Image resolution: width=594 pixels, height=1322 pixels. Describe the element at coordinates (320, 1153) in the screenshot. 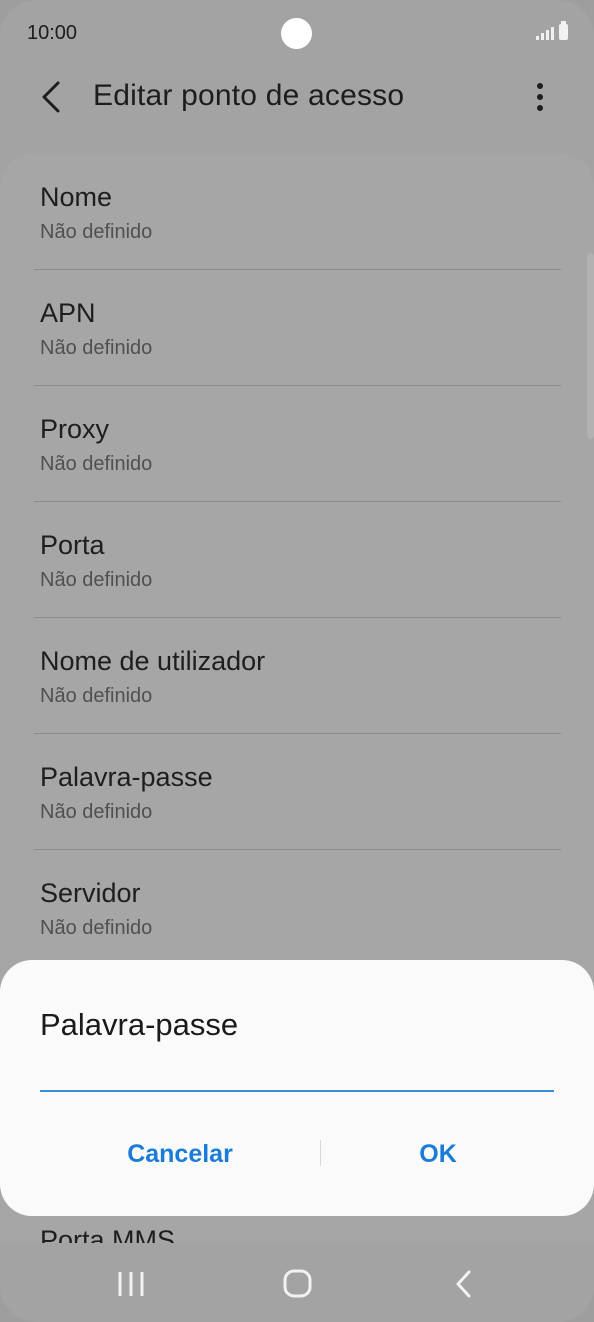

I see `button-separator` at that location.